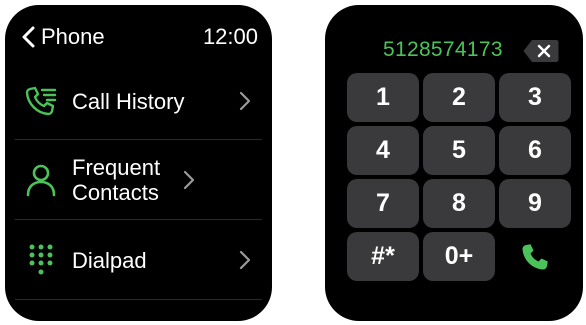 This screenshot has height=325, width=586. What do you see at coordinates (443, 49) in the screenshot?
I see `dialed-number: 5128574173` at bounding box center [443, 49].